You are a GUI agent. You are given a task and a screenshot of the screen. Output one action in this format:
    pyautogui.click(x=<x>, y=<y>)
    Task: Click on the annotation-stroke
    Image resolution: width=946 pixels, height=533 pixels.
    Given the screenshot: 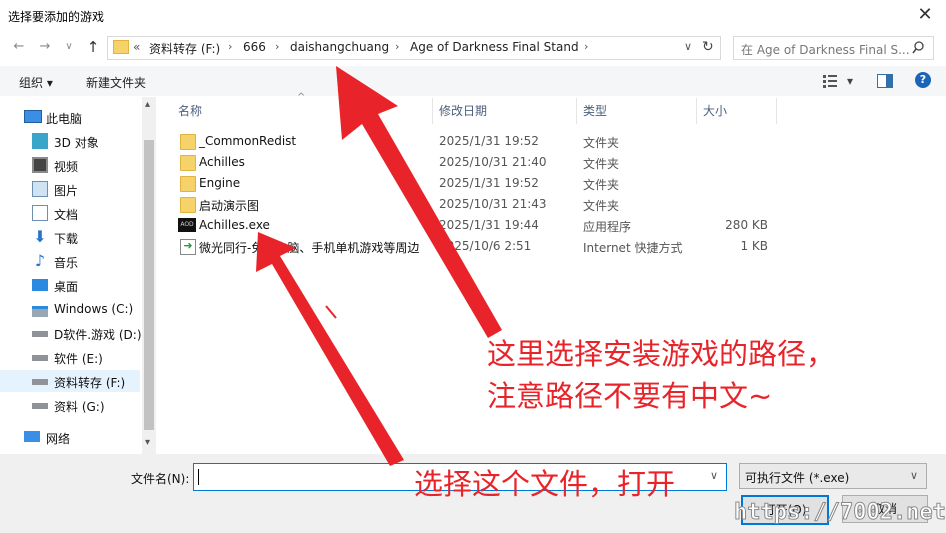 What is the action you would take?
    pyautogui.click(x=331, y=312)
    